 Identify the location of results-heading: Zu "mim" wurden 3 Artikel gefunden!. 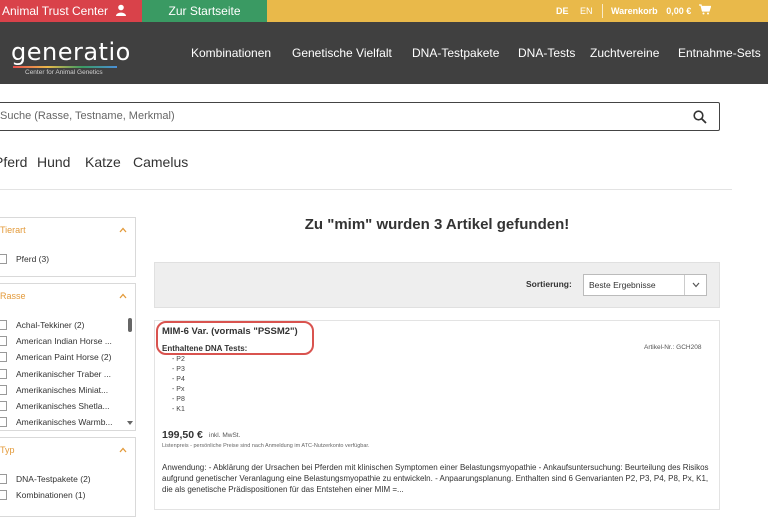
(437, 224).